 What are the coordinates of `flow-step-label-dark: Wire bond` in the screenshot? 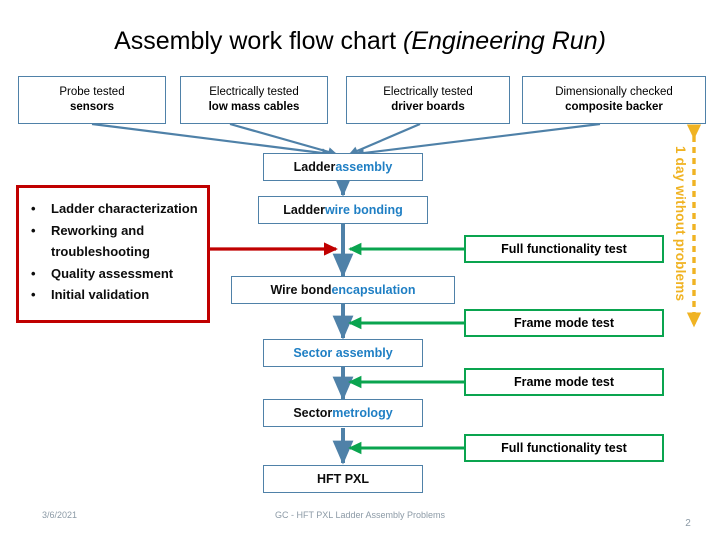 It's located at (301, 290).